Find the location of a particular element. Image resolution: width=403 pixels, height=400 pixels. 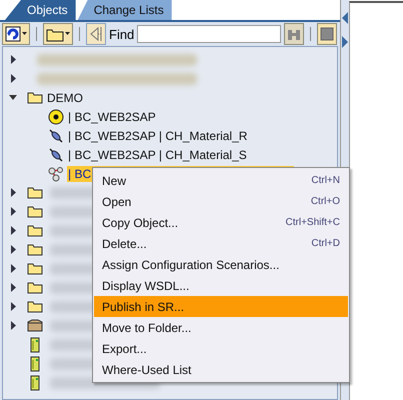

tree-item: DEMO is located at coordinates (64, 98).